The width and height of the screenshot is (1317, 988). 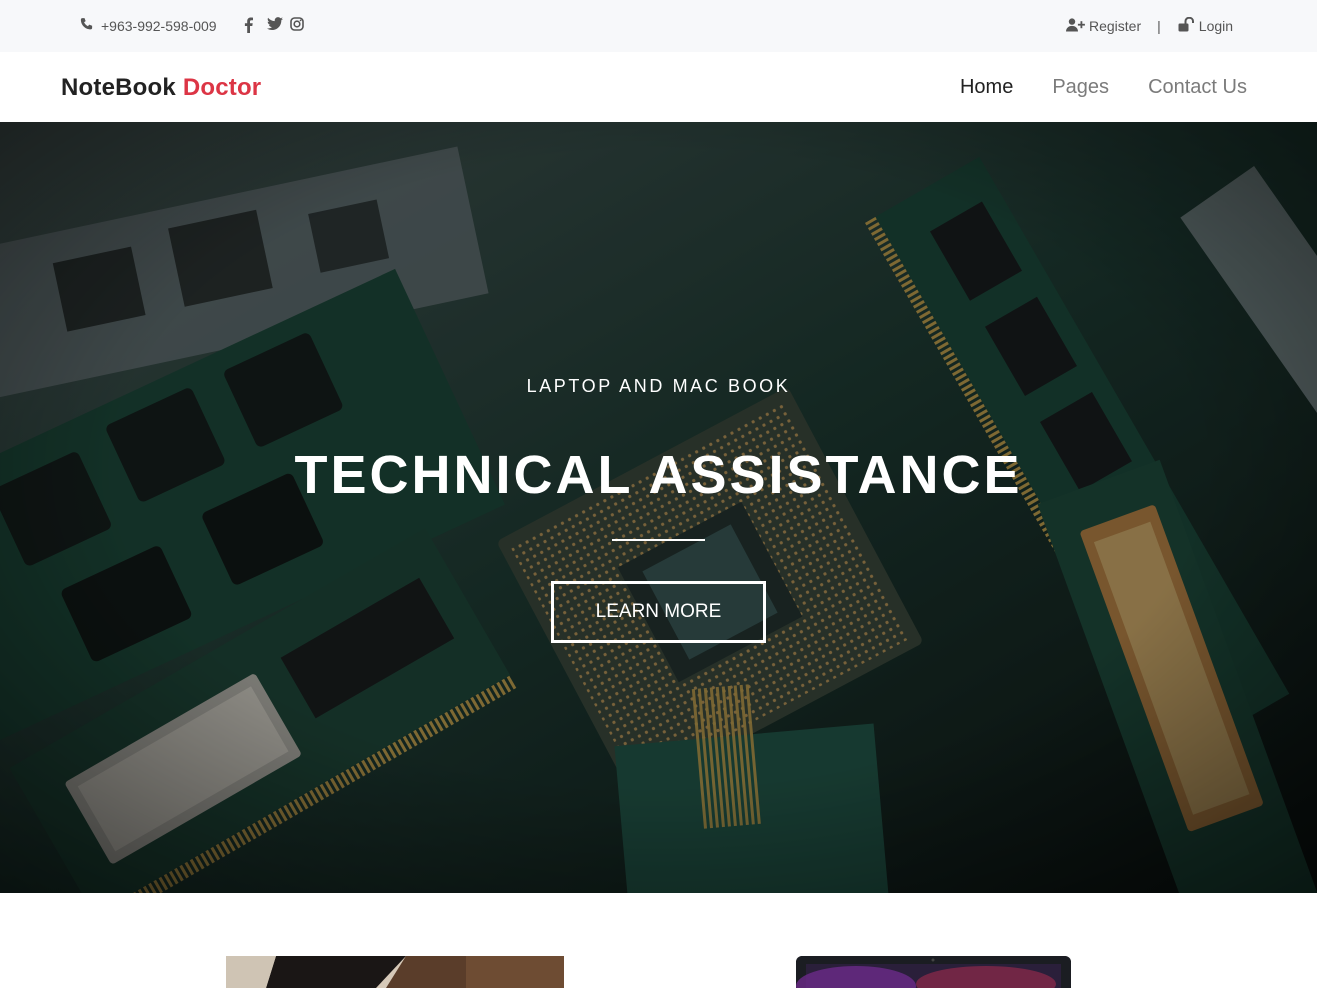 What do you see at coordinates (118, 87) in the screenshot?
I see `brand-name-part1: NoteBook` at bounding box center [118, 87].